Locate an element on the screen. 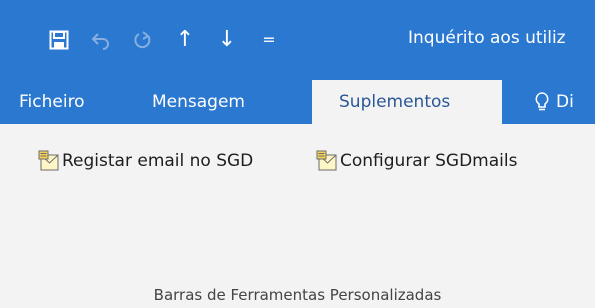 The image size is (595, 308). save-button is located at coordinates (59, 40).